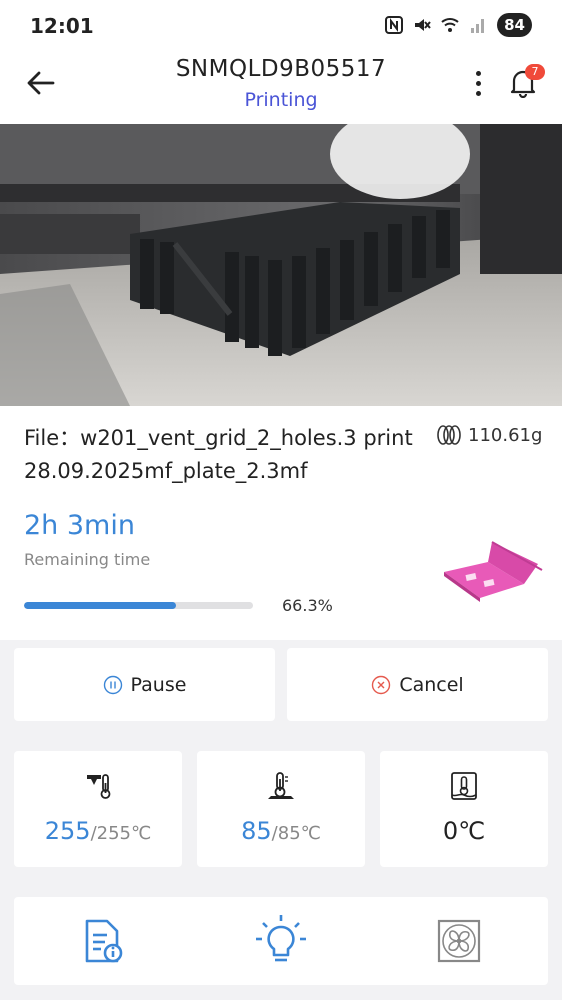  Describe the element at coordinates (464, 809) in the screenshot. I see `chamber-temp-card: 0℃` at that location.